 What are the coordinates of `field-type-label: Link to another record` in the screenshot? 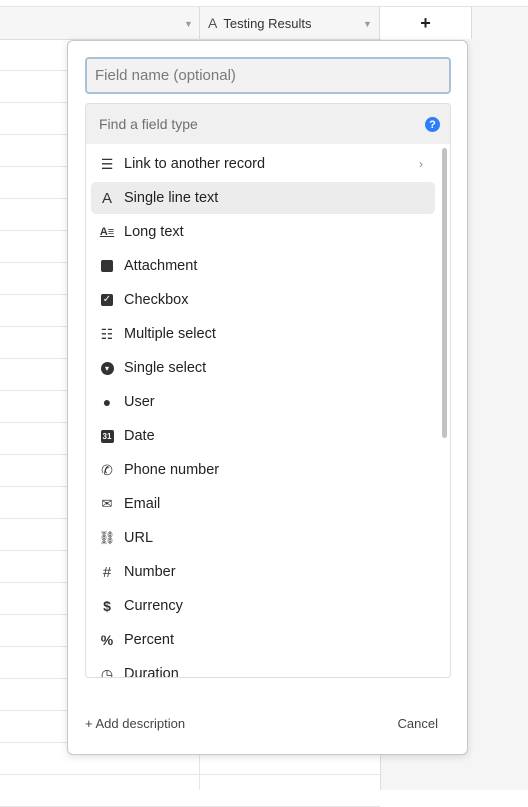 It's located at (195, 164).